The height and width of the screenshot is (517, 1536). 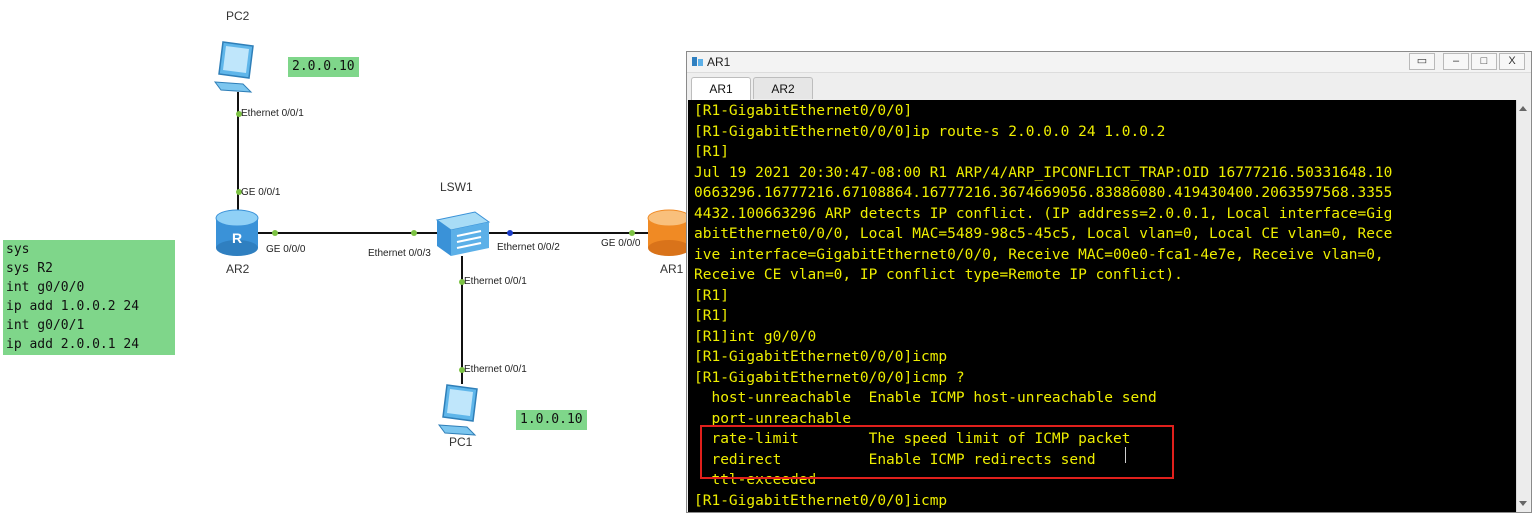 What do you see at coordinates (1484, 61) in the screenshot?
I see `maximize-button: □` at bounding box center [1484, 61].